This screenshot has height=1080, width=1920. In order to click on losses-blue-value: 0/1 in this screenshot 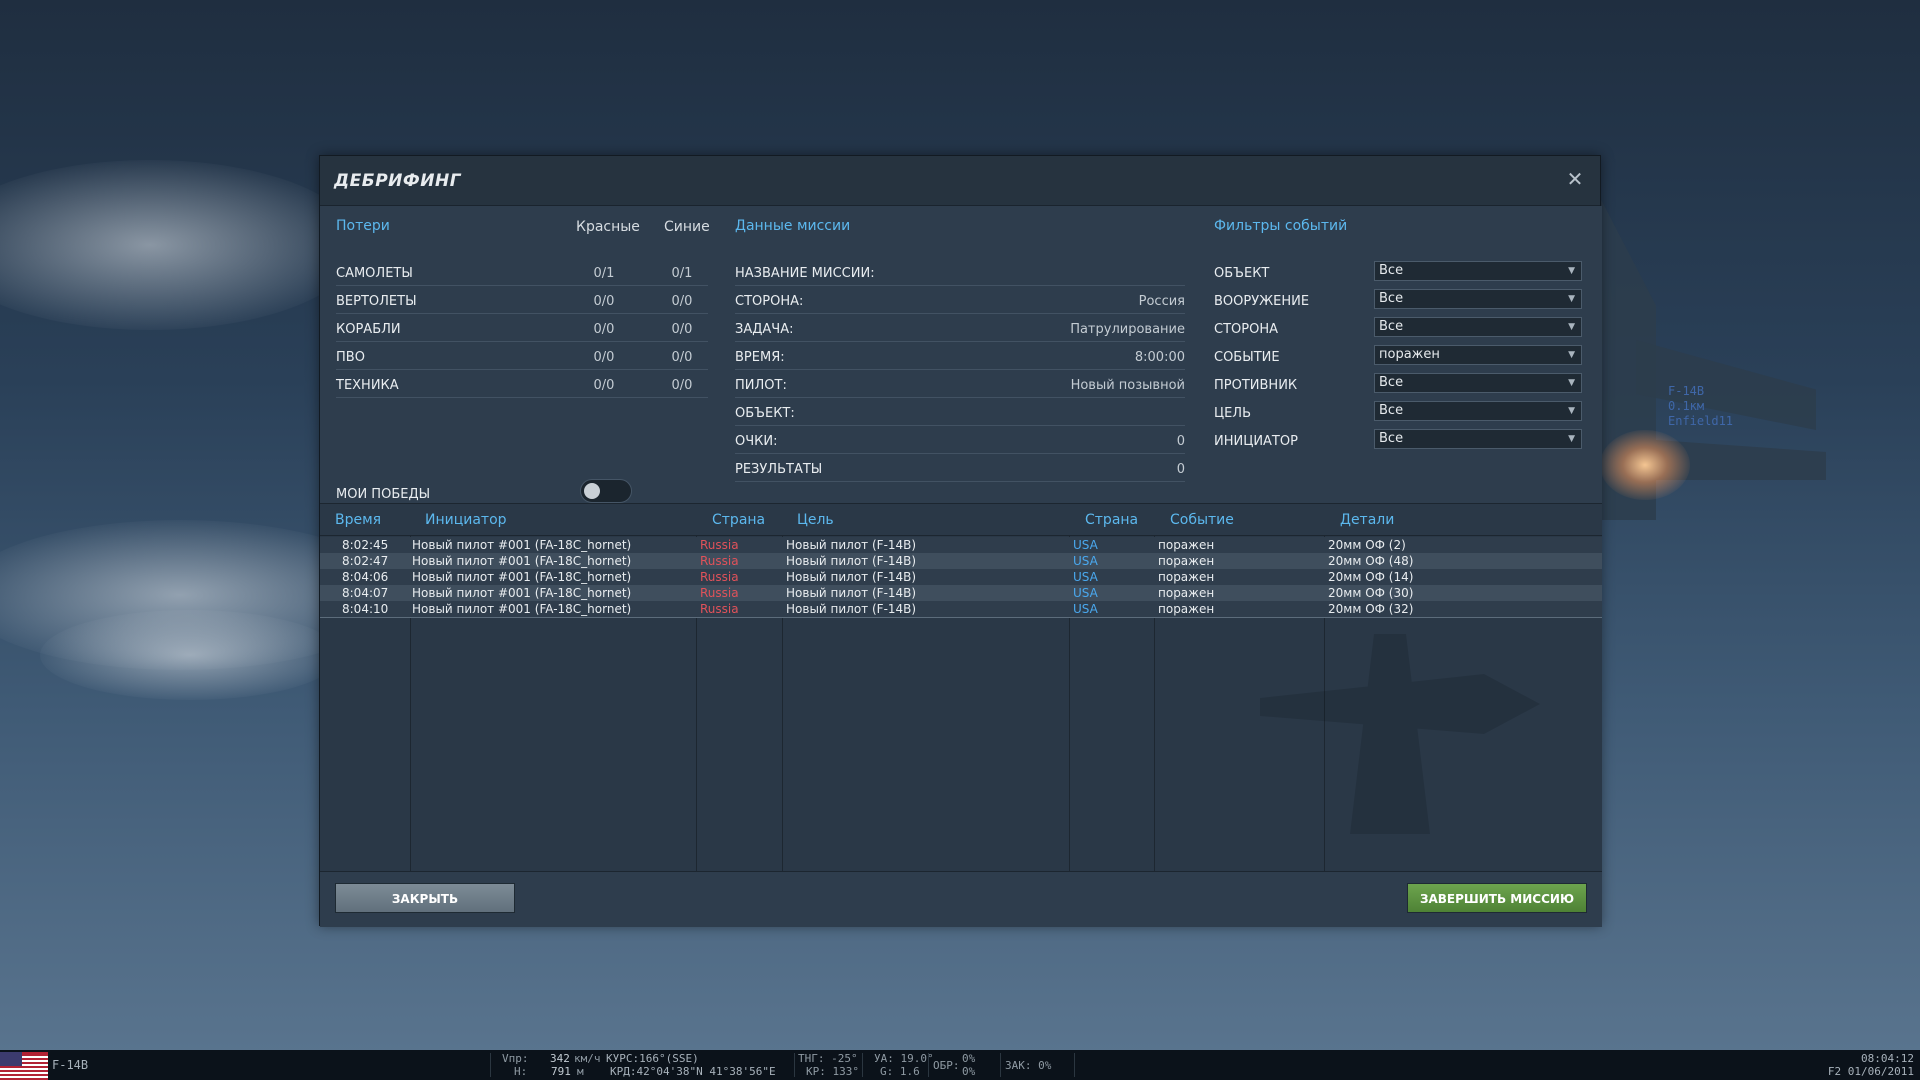, I will do `click(682, 273)`.